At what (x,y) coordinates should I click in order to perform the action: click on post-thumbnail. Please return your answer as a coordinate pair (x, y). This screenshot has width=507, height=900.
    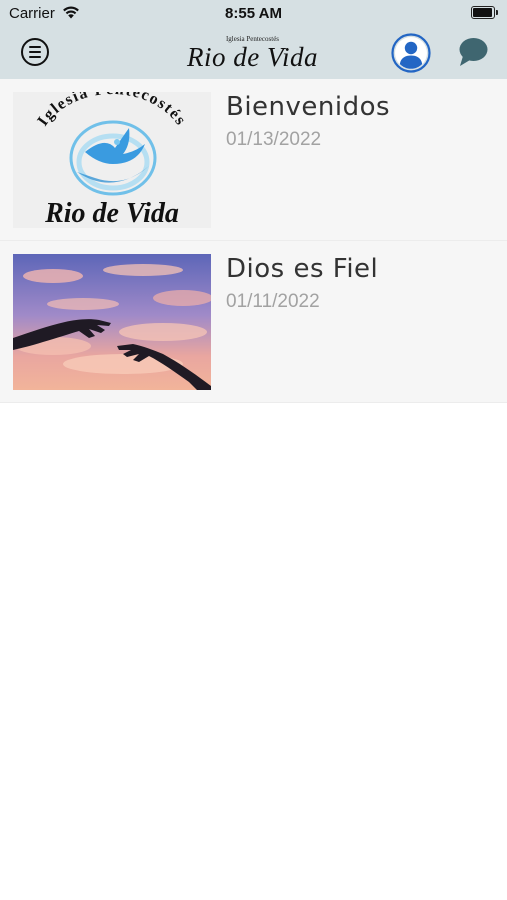
    Looking at the image, I should click on (112, 322).